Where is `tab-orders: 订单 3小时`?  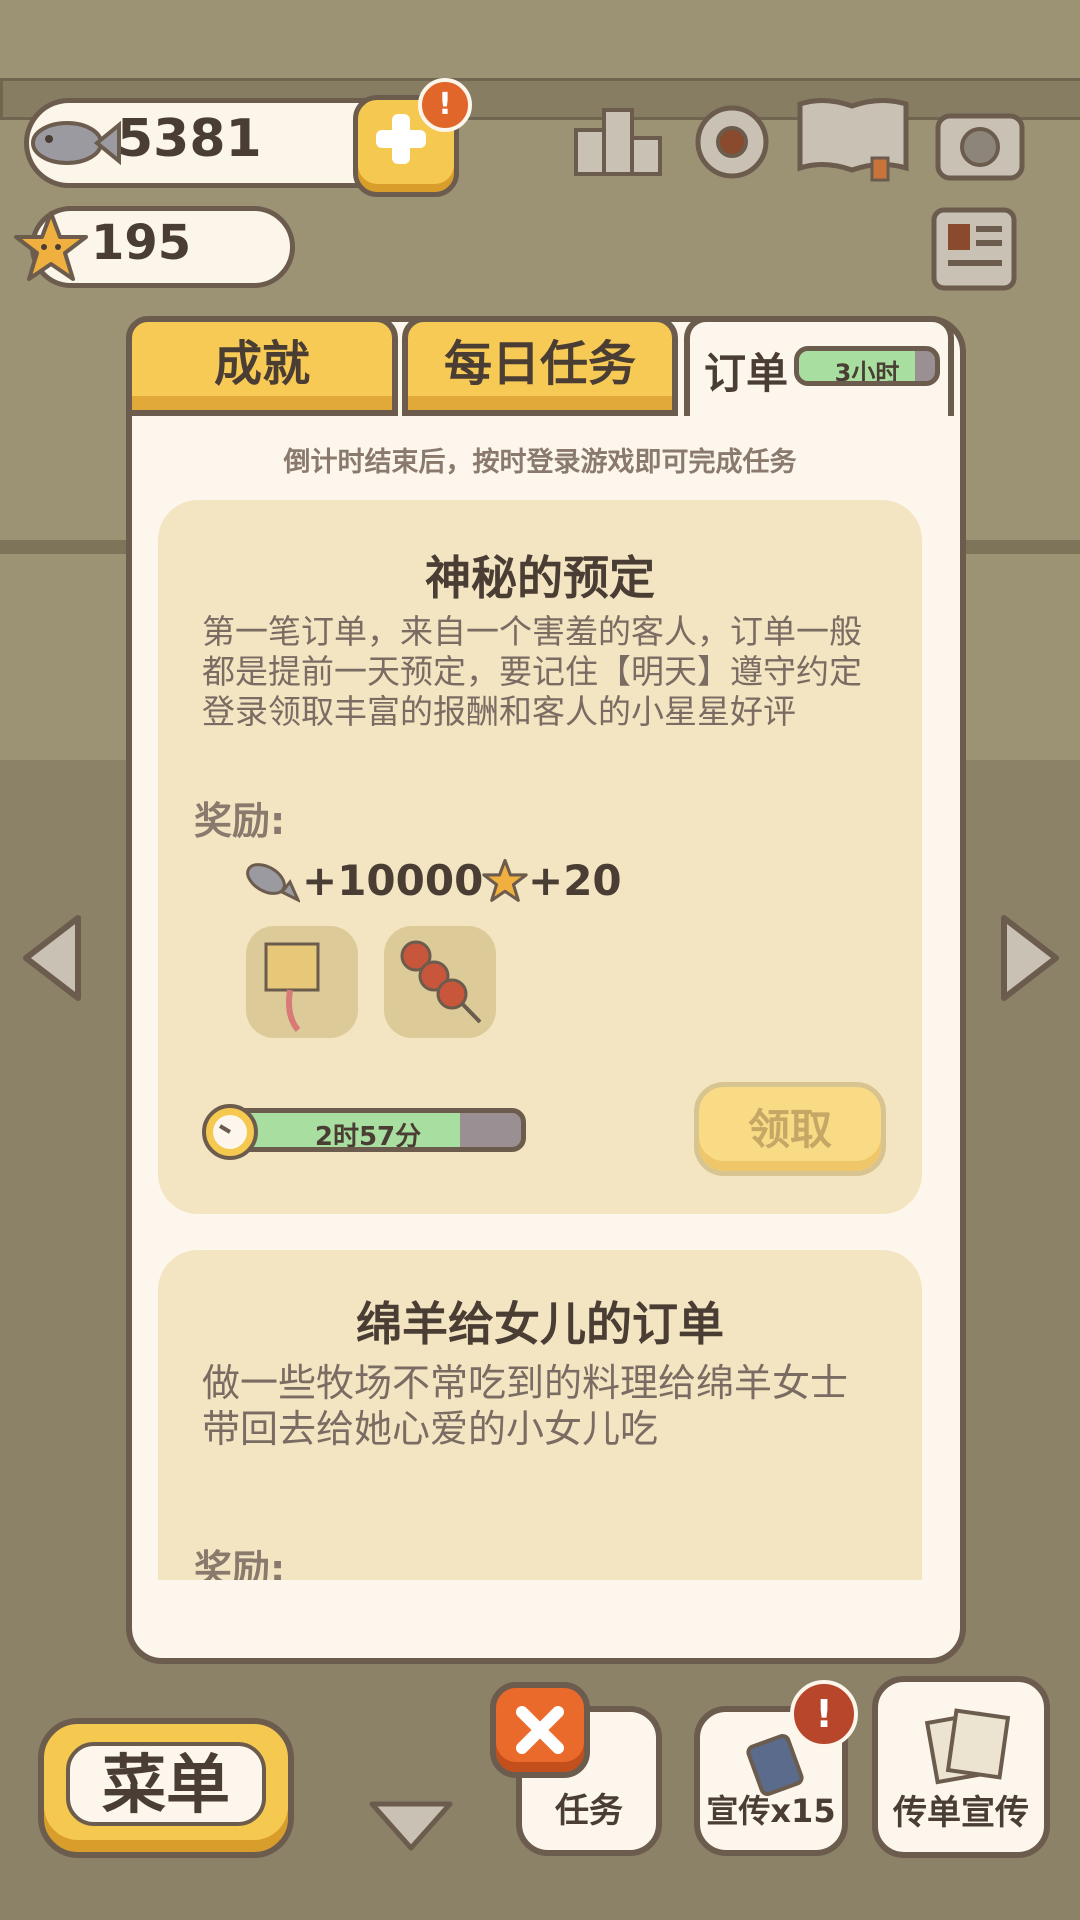 tab-orders: 订单 3小时 is located at coordinates (819, 366).